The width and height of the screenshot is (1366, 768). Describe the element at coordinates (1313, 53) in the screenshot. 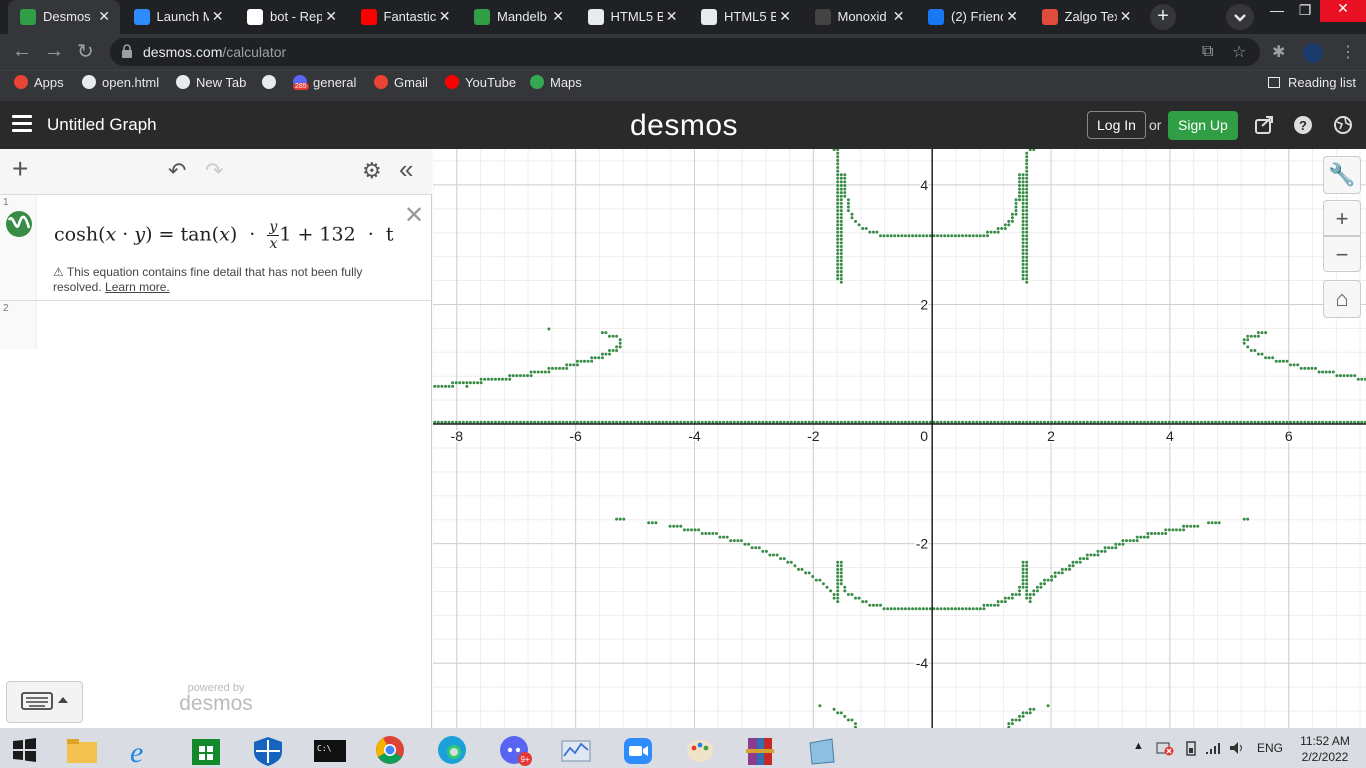

I see `profile-avatar` at that location.